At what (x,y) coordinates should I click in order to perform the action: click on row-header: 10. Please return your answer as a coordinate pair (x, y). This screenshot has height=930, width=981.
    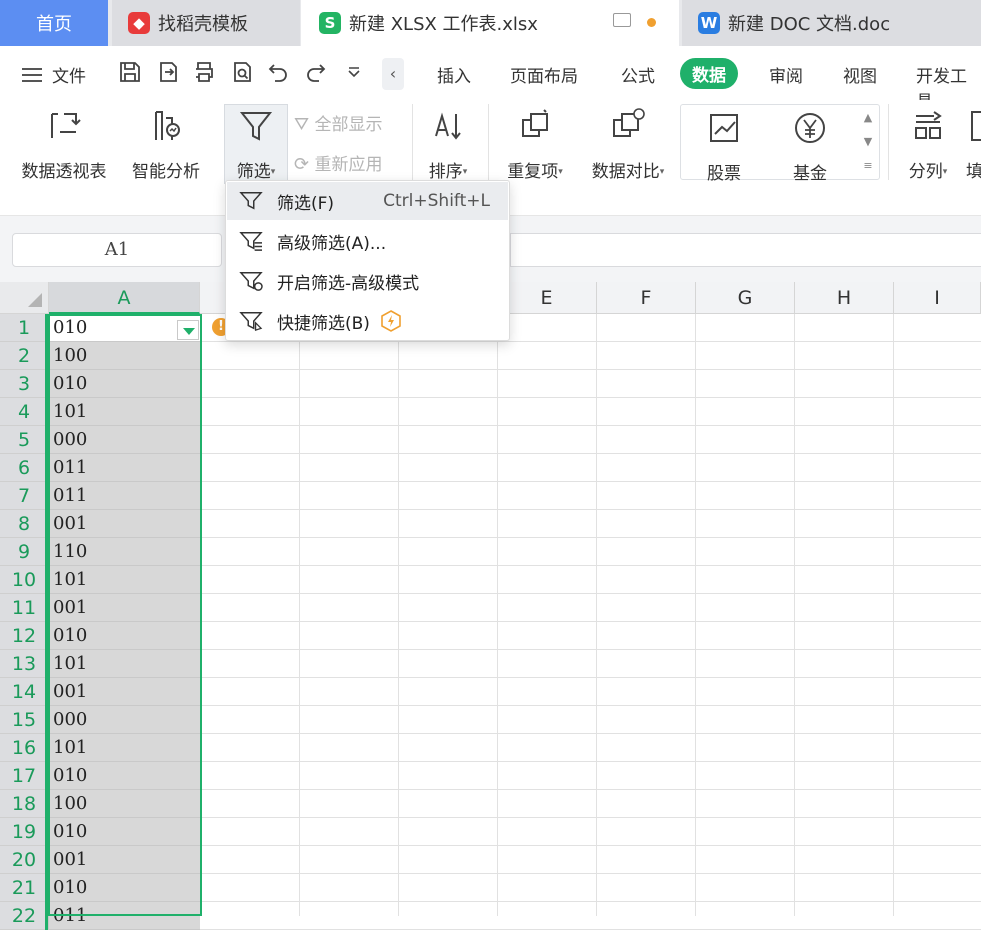
    Looking at the image, I should click on (24, 580).